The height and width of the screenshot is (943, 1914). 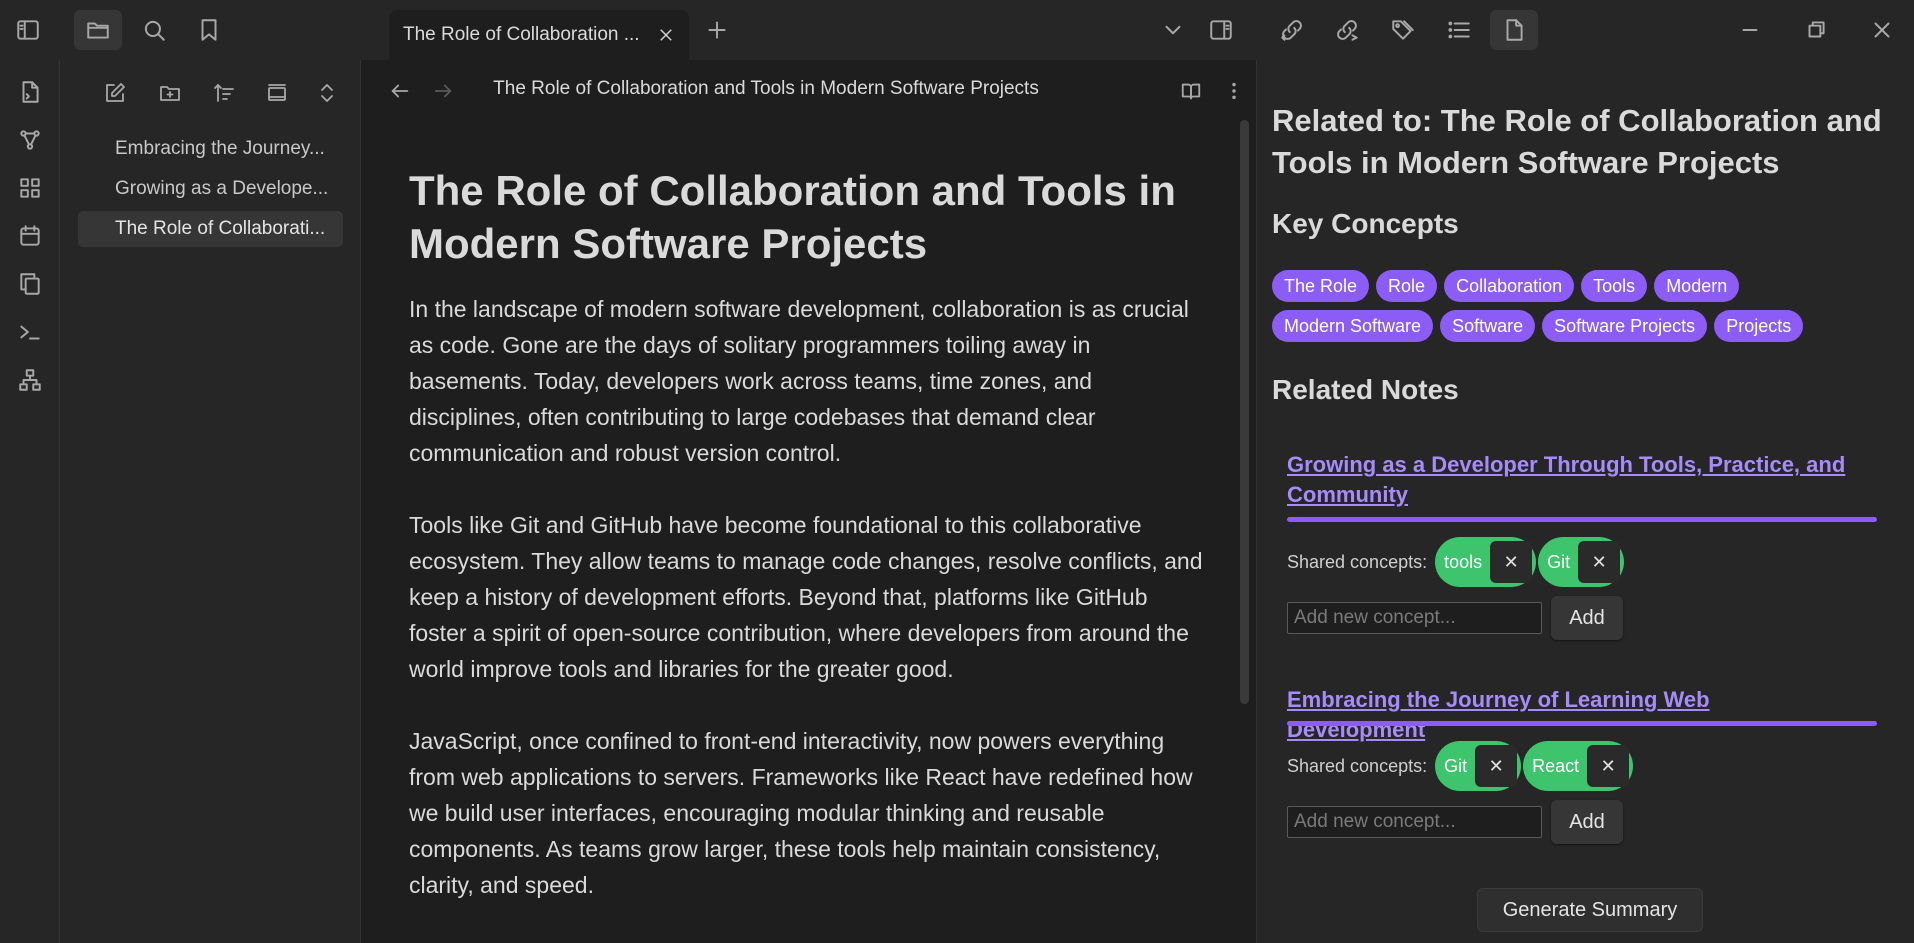 What do you see at coordinates (115, 93) in the screenshot?
I see `new-note-icon` at bounding box center [115, 93].